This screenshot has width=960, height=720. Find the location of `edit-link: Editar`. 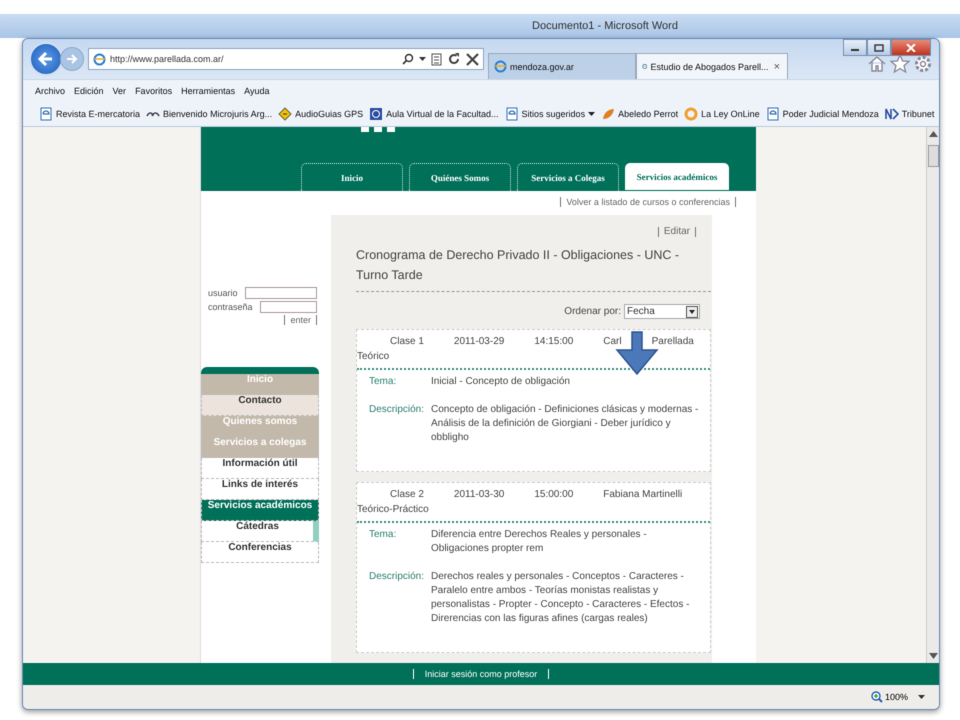

edit-link: Editar is located at coordinates (677, 231).